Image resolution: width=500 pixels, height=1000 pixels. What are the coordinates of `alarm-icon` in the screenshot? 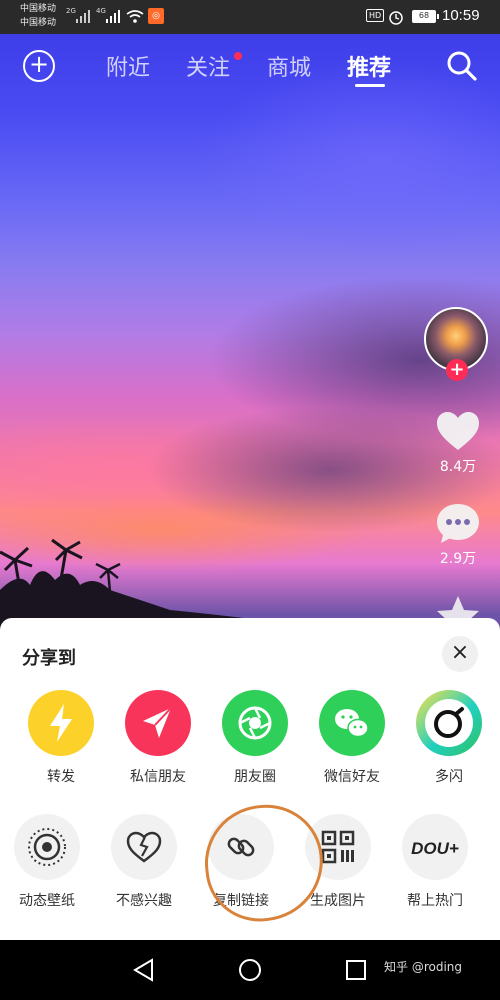 It's located at (396, 18).